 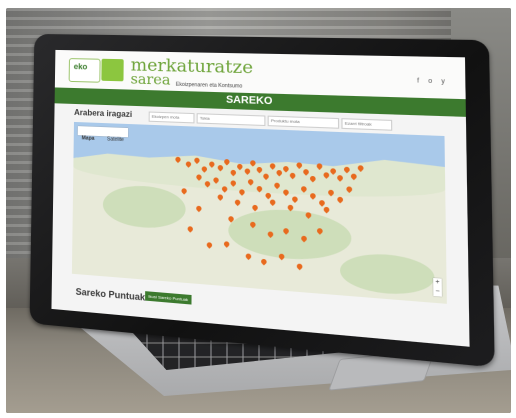 What do you see at coordinates (168, 298) in the screenshot?
I see `view-points-button: Ikusi Sareko Puntuak` at bounding box center [168, 298].